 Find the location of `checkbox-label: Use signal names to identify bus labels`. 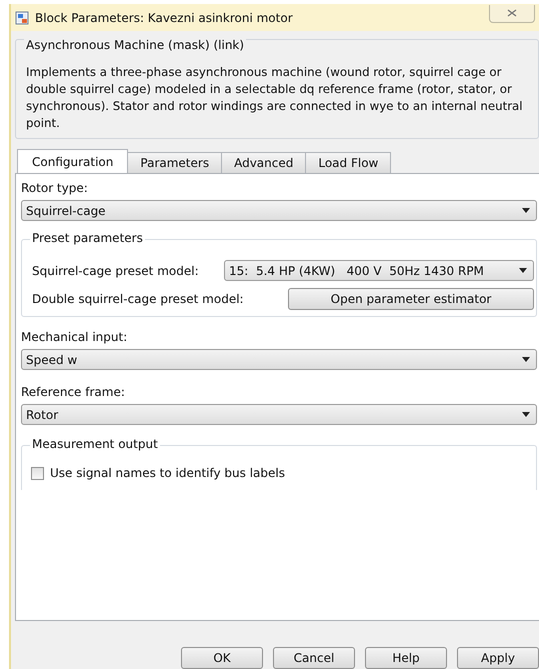

checkbox-label: Use signal names to identify bus labels is located at coordinates (167, 473).